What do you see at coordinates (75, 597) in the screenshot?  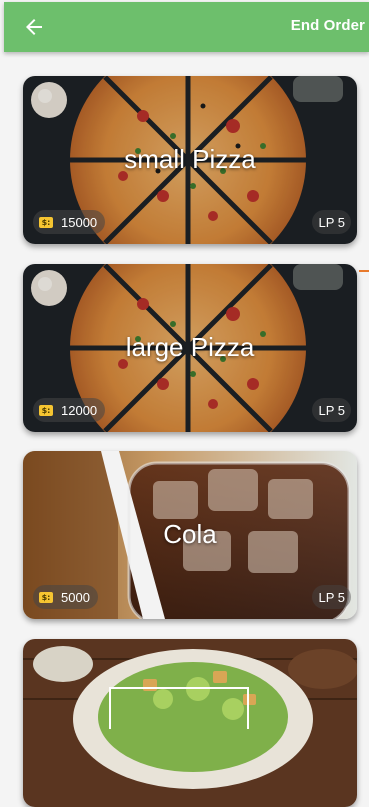 I see `product-price: 5000` at bounding box center [75, 597].